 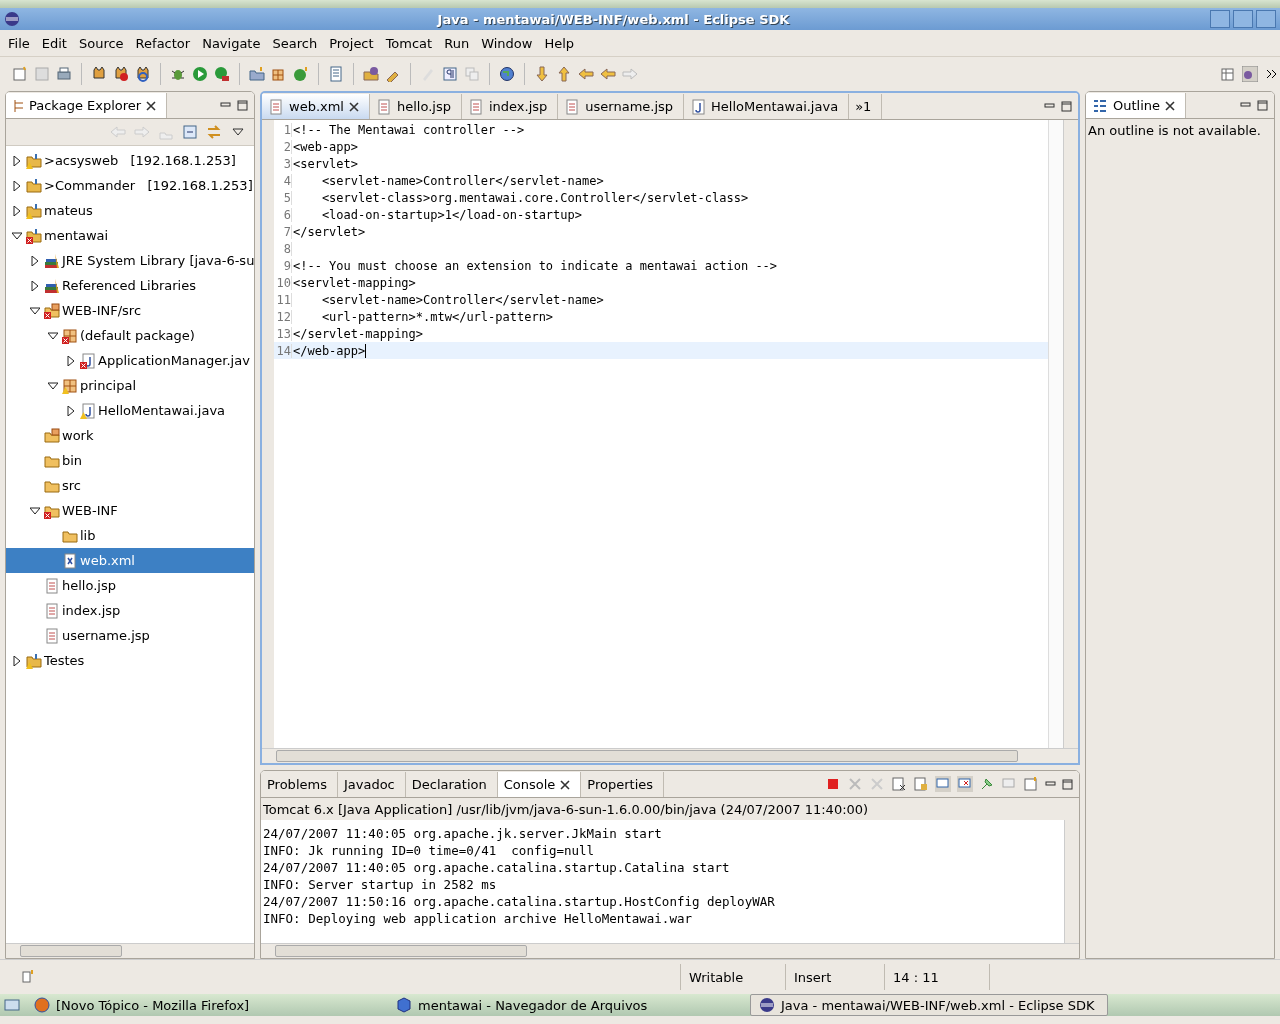 I want to click on tree-item: work, so click(x=130, y=435).